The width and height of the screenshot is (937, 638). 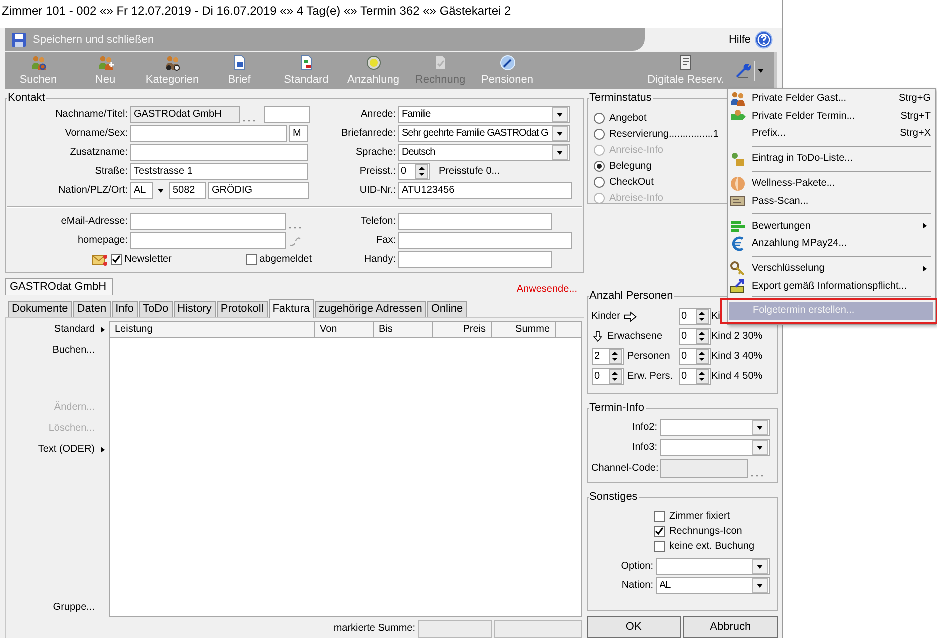 What do you see at coordinates (485, 190) in the screenshot?
I see `text-field: ATU123456` at bounding box center [485, 190].